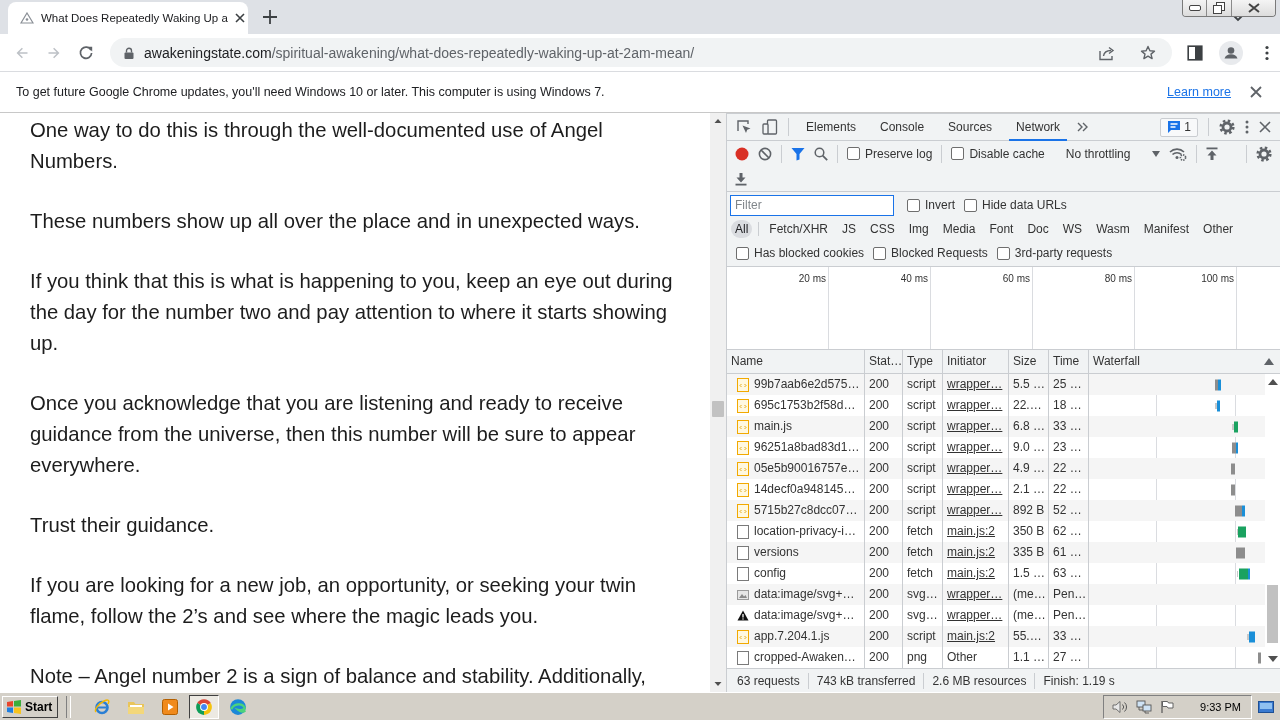 The width and height of the screenshot is (1280, 720). I want to click on type-filter: Fetch/XHR, so click(799, 229).